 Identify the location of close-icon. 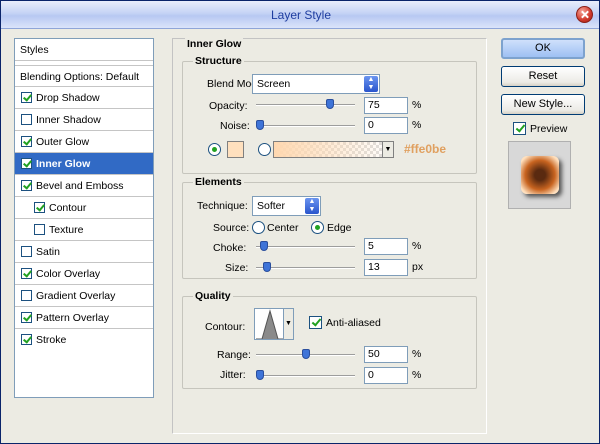
(584, 14).